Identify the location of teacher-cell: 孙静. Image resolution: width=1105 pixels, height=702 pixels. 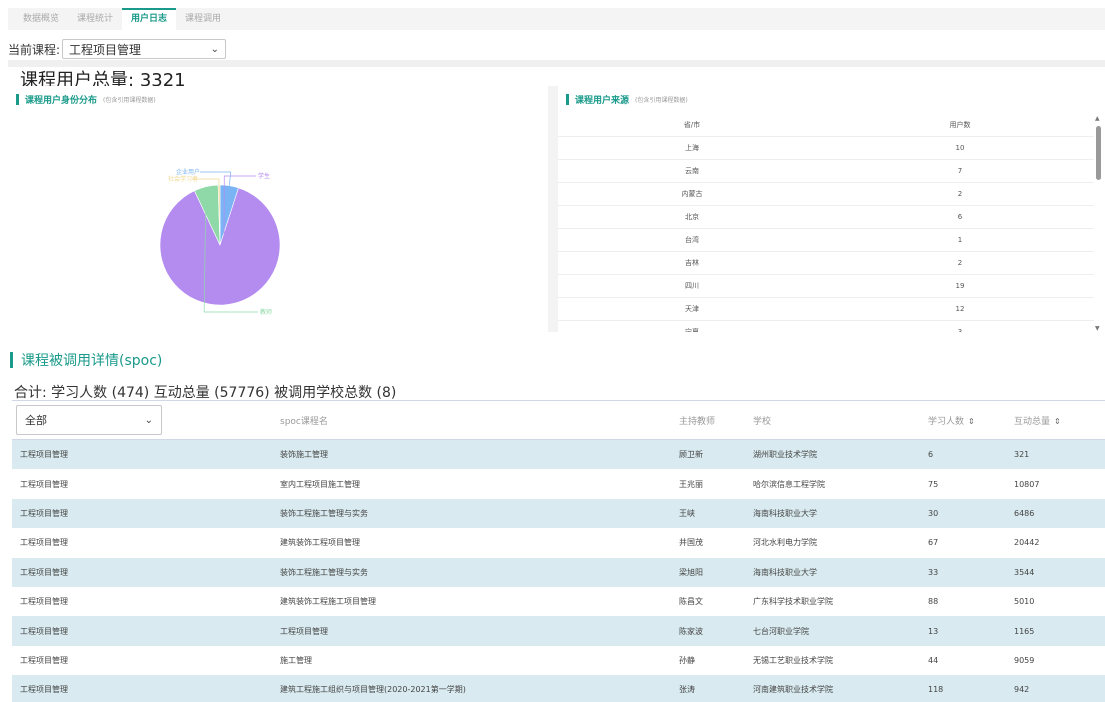
(687, 660).